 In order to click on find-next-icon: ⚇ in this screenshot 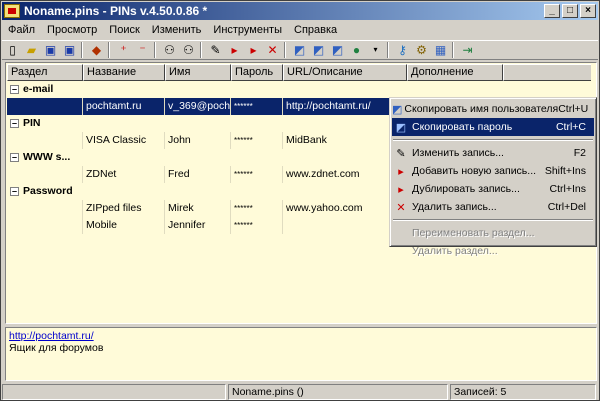, I will do `click(188, 50)`.